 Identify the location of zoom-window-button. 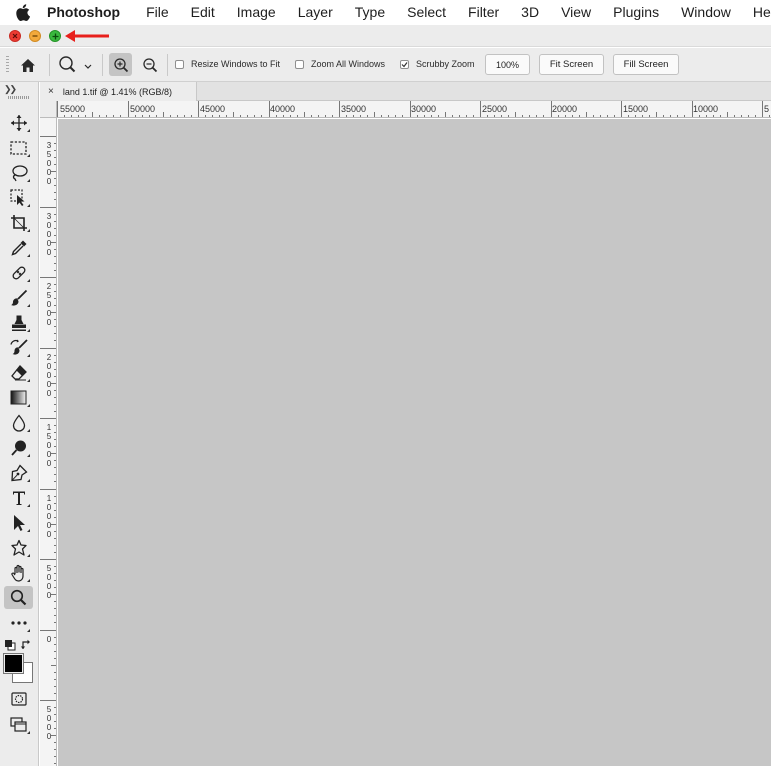
(55, 36).